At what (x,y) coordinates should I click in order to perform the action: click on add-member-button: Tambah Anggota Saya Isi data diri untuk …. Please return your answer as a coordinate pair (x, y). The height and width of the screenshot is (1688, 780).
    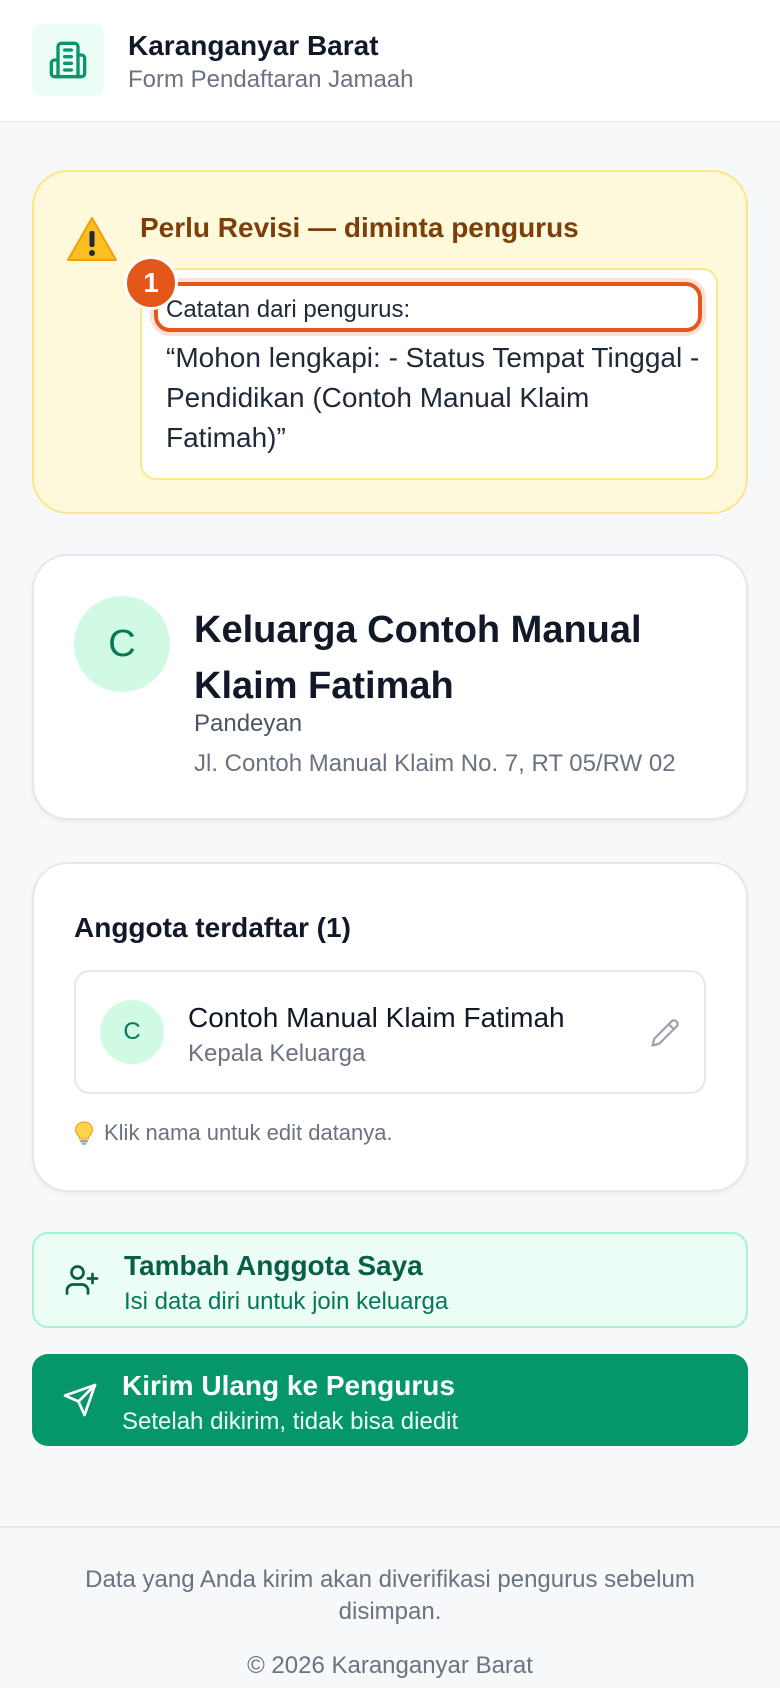
    Looking at the image, I should click on (390, 1280).